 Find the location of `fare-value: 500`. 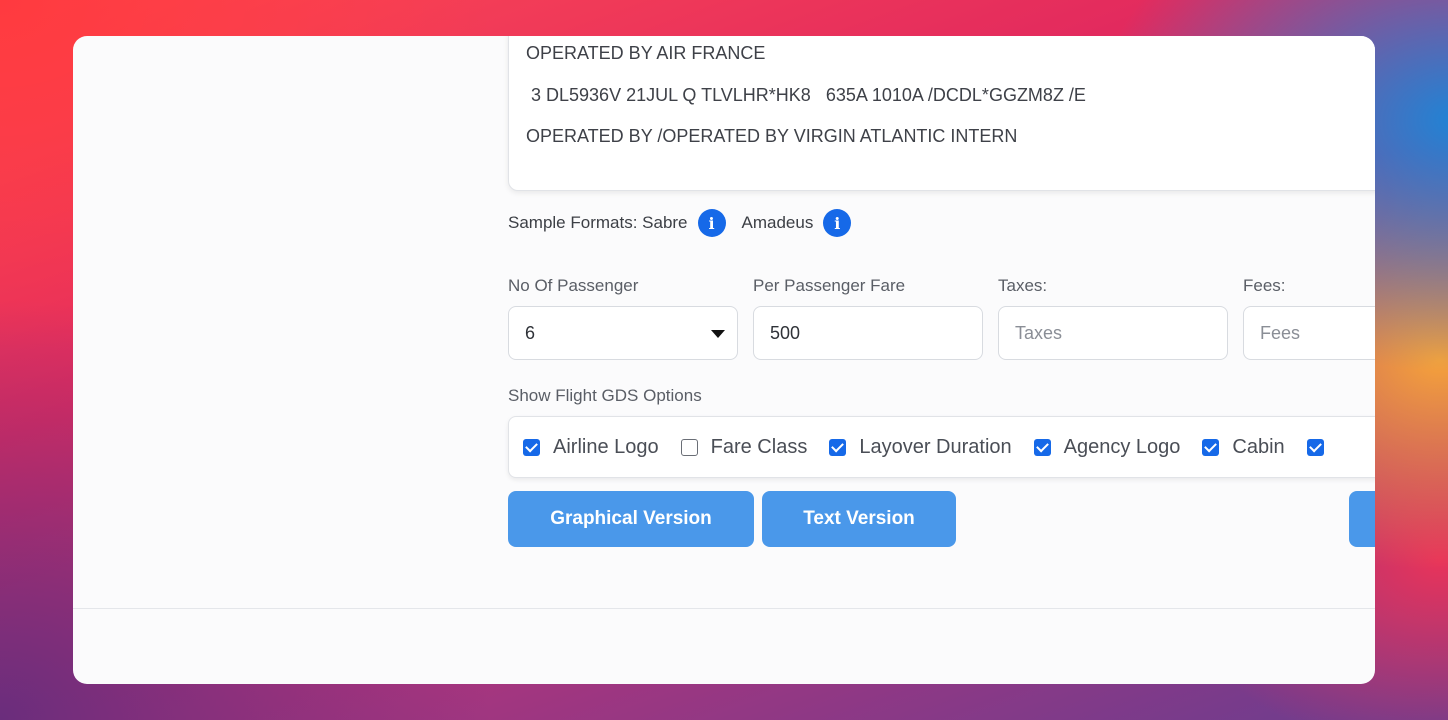

fare-value: 500 is located at coordinates (785, 332).